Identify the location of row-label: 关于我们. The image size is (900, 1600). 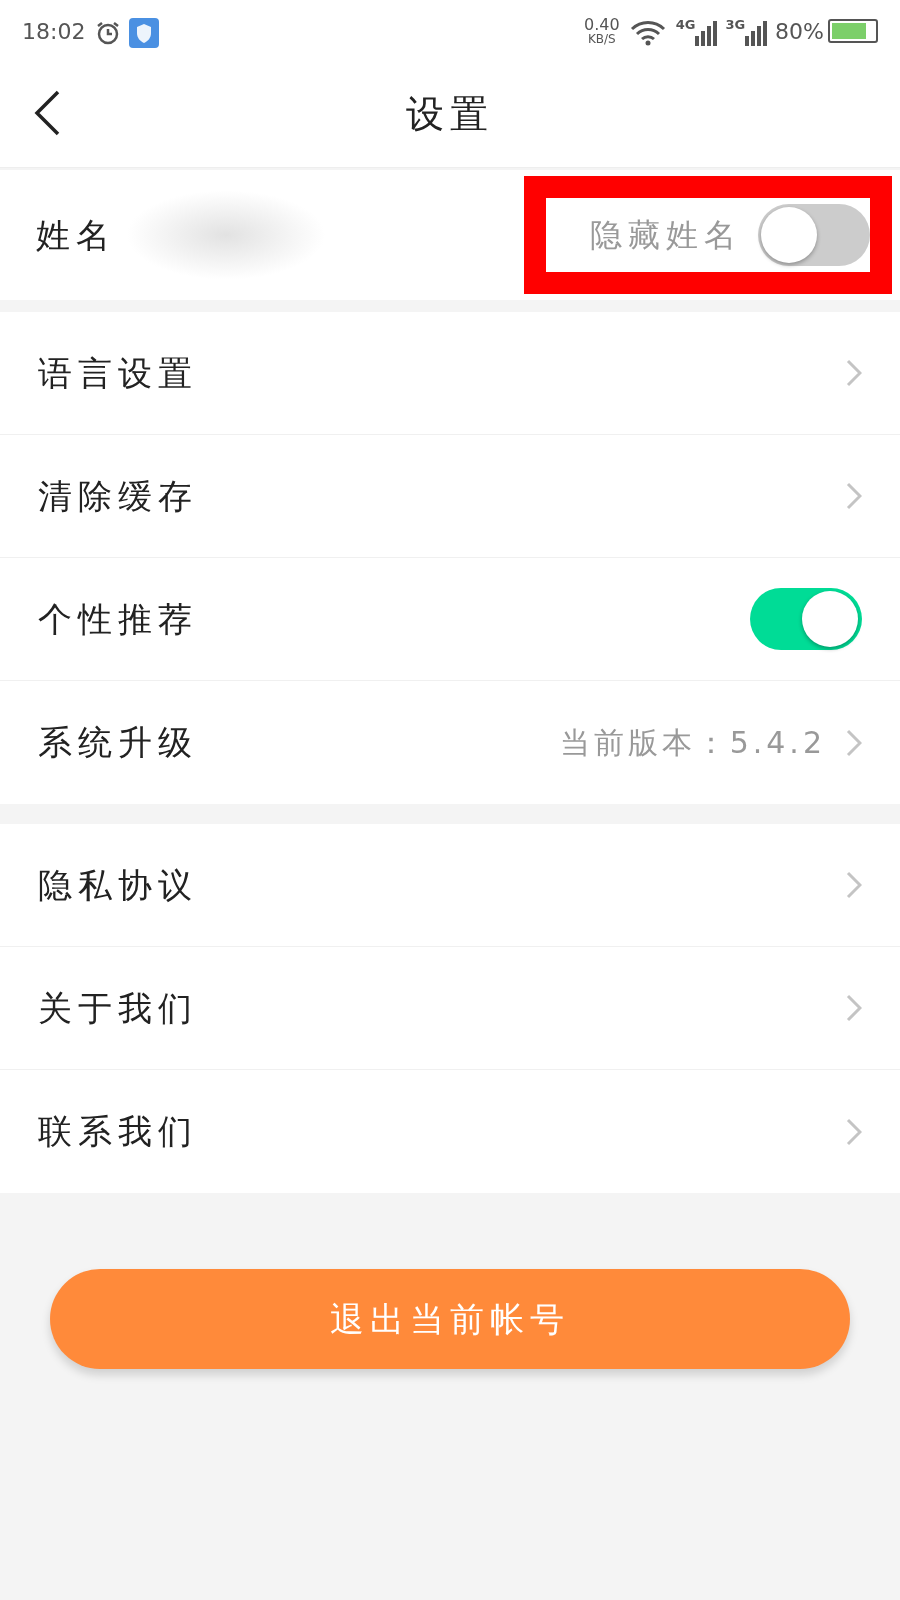
(118, 1008).